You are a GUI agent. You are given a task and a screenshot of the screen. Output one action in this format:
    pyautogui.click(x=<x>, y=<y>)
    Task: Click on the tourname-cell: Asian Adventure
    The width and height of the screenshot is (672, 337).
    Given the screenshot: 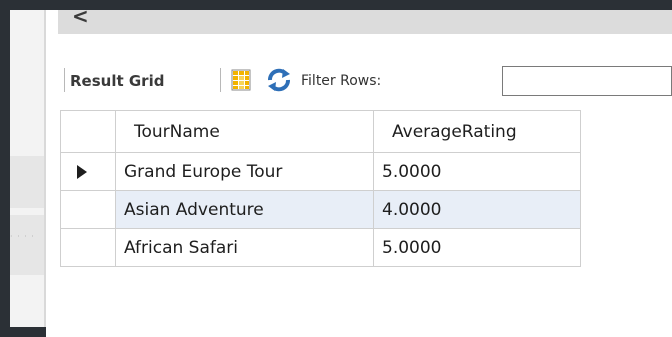 What is the action you would take?
    pyautogui.click(x=244, y=209)
    